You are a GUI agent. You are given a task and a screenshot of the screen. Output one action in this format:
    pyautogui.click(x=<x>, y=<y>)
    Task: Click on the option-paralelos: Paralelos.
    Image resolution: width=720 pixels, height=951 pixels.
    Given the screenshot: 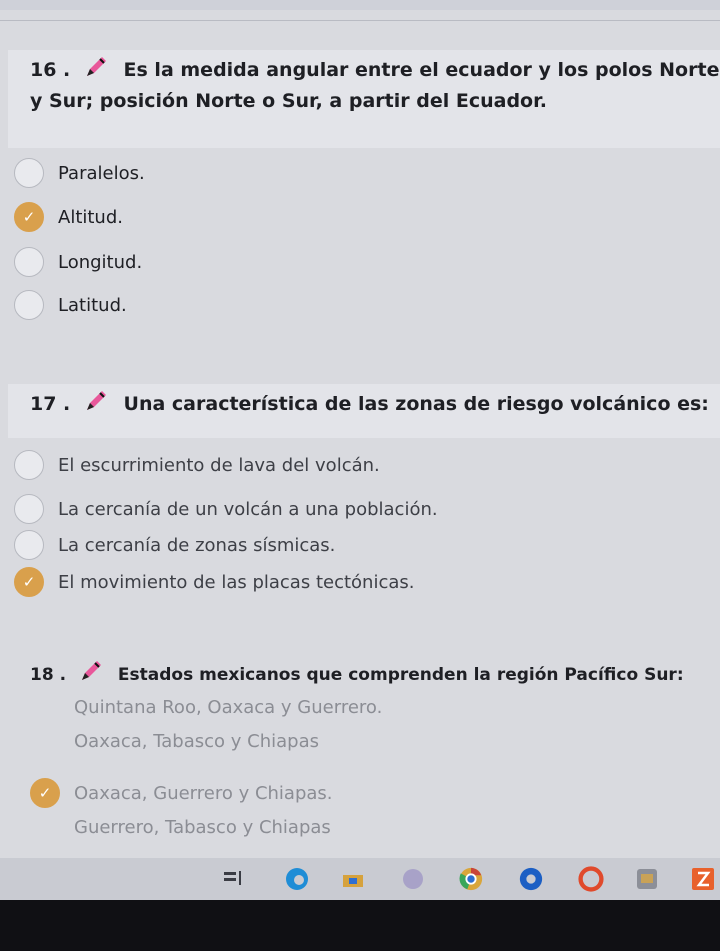 What is the action you would take?
    pyautogui.click(x=79, y=173)
    